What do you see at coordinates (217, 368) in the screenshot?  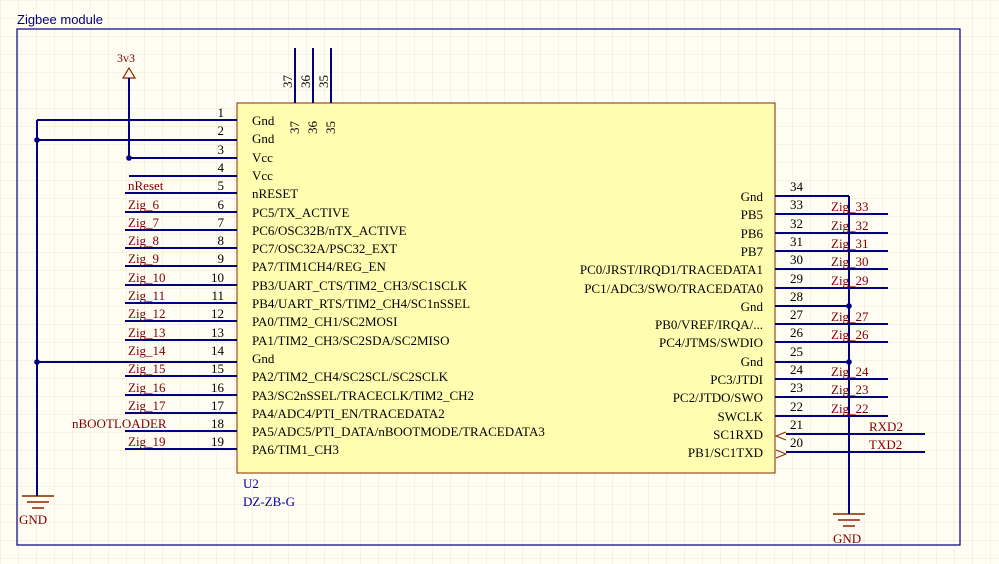 I see `left-pin-15-number: 15` at bounding box center [217, 368].